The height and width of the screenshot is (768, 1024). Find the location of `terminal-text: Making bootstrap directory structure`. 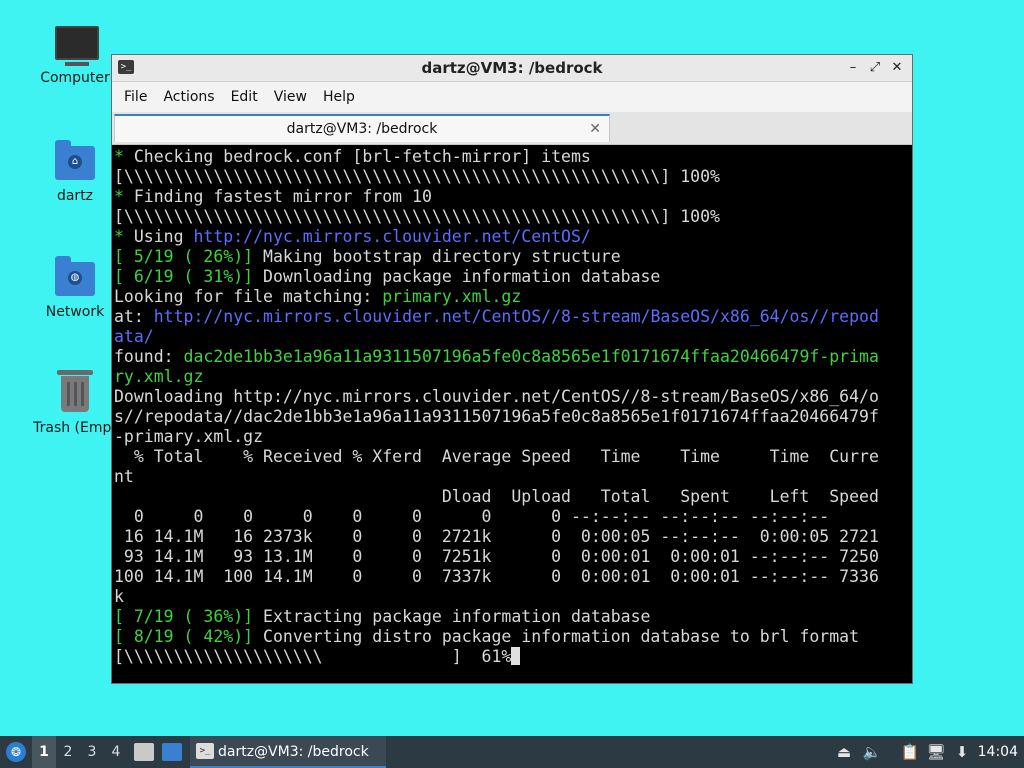

terminal-text: Making bootstrap directory structure is located at coordinates (437, 256).